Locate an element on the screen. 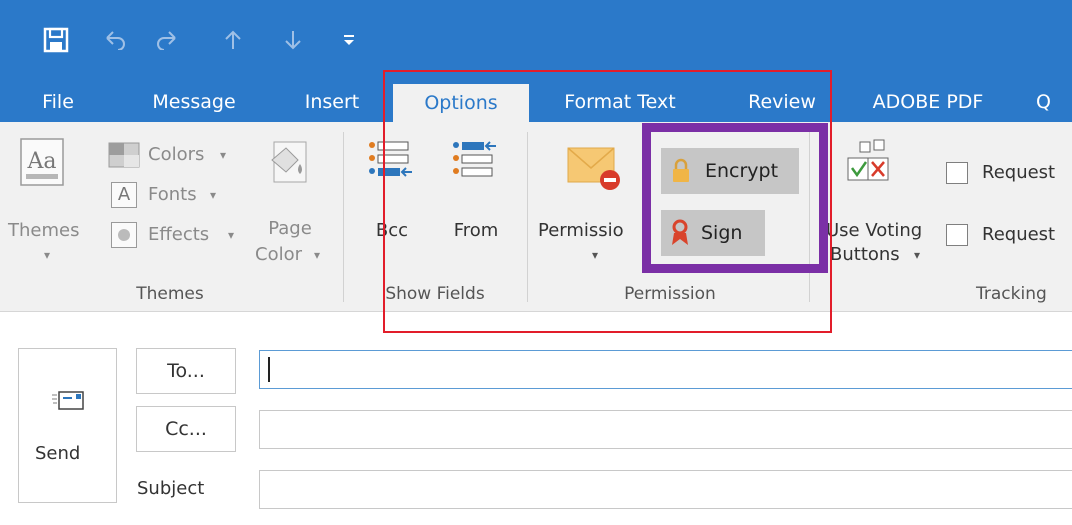 This screenshot has height=525, width=1072. colors-icon is located at coordinates (124, 155).